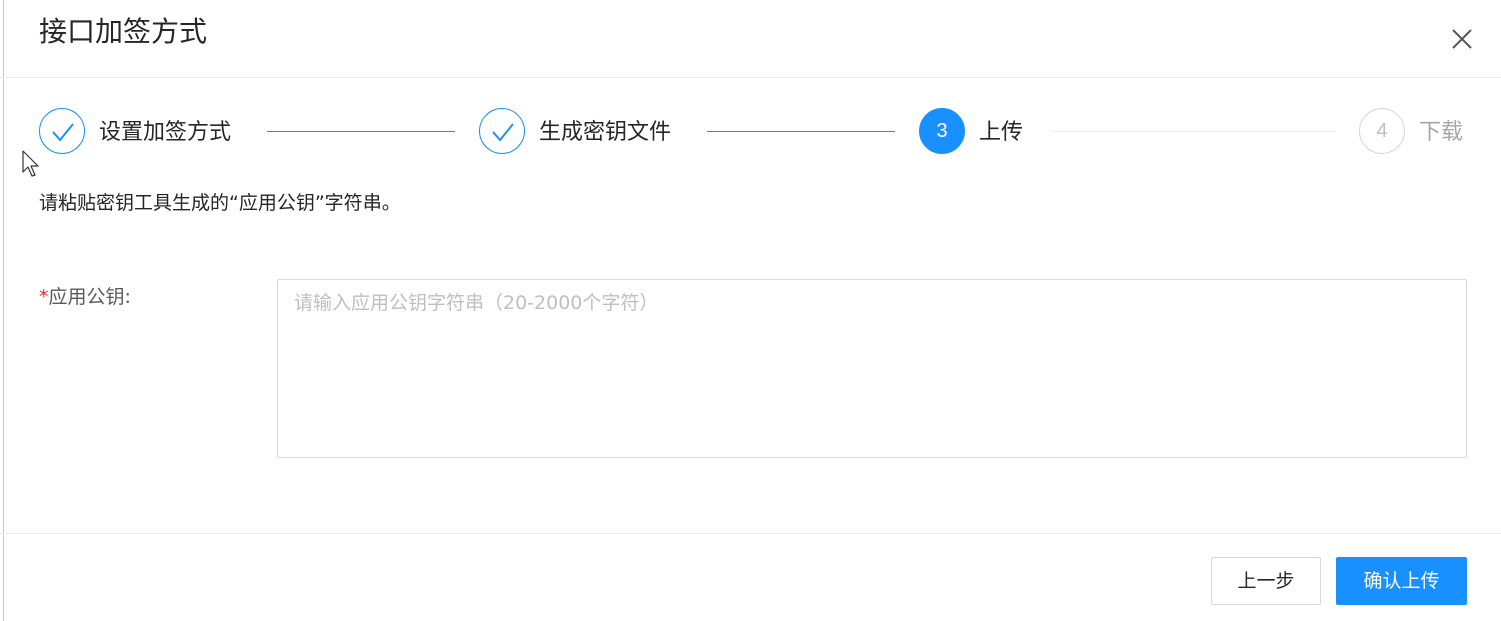  I want to click on required-mark: *, so click(44, 297).